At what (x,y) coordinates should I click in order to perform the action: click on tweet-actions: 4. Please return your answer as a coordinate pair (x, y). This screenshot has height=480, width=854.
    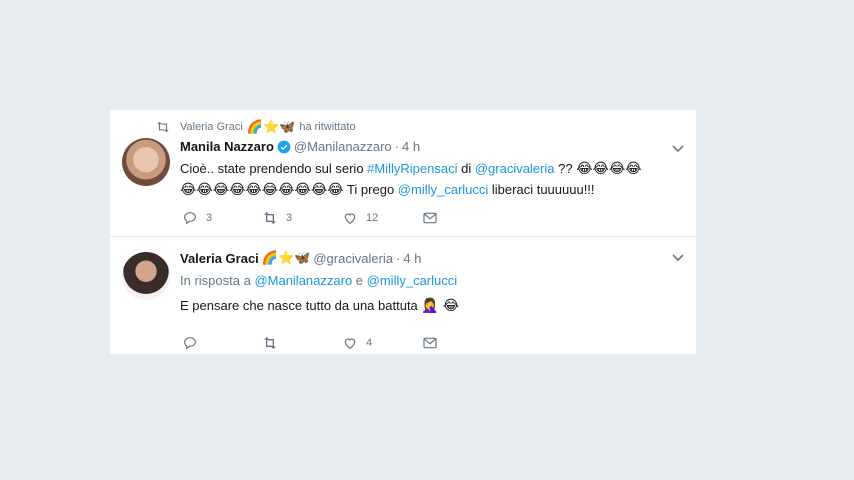
    Looking at the image, I should click on (342, 343).